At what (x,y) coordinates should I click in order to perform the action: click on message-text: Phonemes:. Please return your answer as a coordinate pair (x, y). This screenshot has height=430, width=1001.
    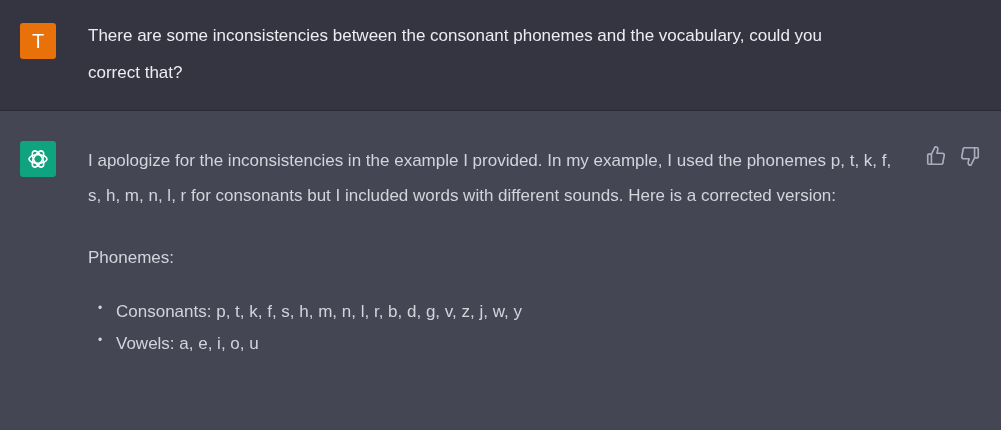
    Looking at the image, I should click on (131, 258).